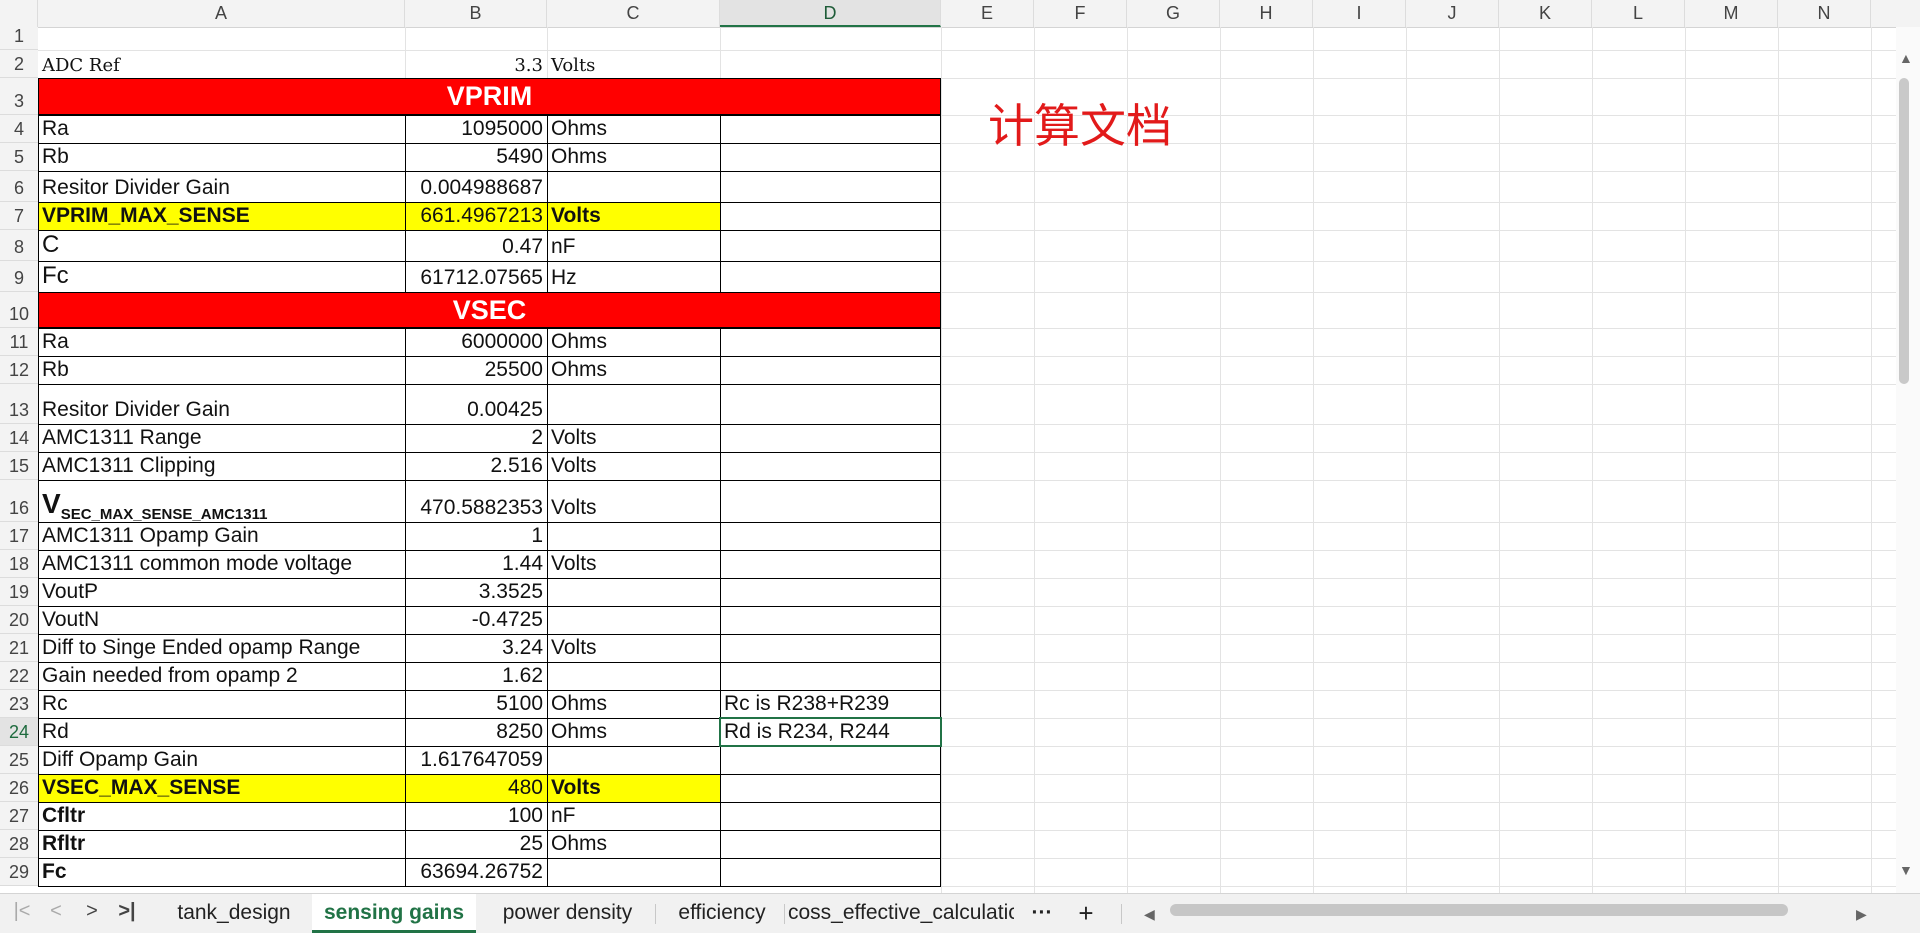  What do you see at coordinates (221, 438) in the screenshot?
I see `cell-a14: AMC1311 Range` at bounding box center [221, 438].